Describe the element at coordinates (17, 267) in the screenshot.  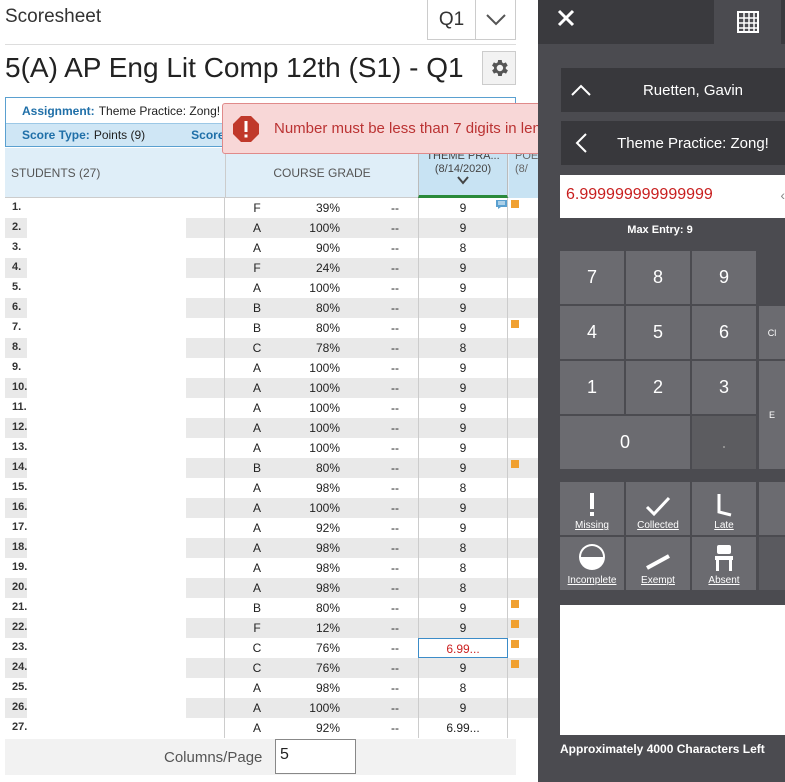
I see `row-number: 4.` at that location.